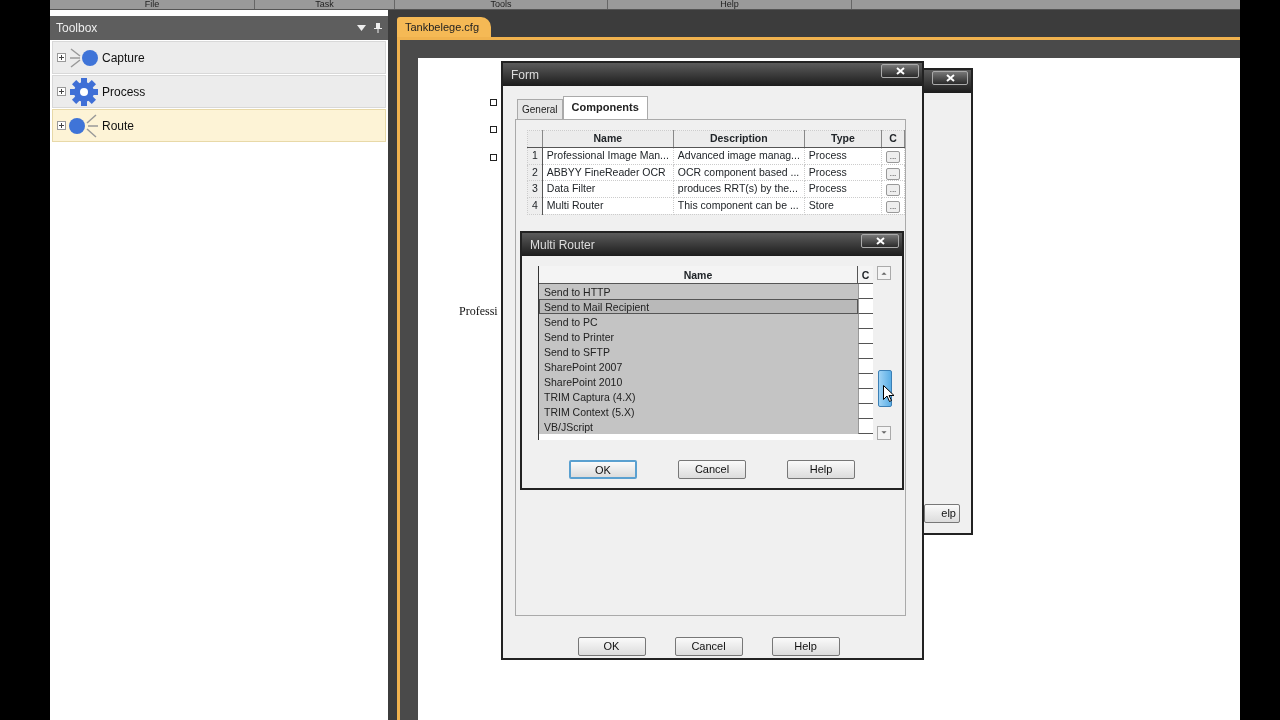 This screenshot has height=720, width=1280. Describe the element at coordinates (698, 336) in the screenshot. I see `list-item: Send to Printer` at that location.